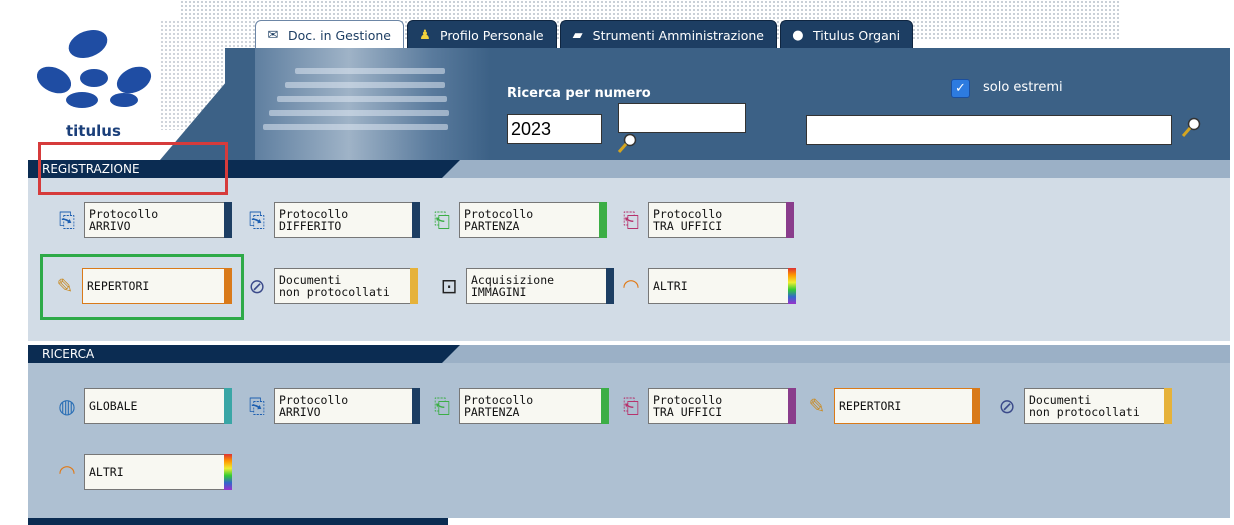 The height and width of the screenshot is (525, 1234). I want to click on btn-protocollo-differito: ⎘ Protocollo DIFFERITO, so click(330, 220).